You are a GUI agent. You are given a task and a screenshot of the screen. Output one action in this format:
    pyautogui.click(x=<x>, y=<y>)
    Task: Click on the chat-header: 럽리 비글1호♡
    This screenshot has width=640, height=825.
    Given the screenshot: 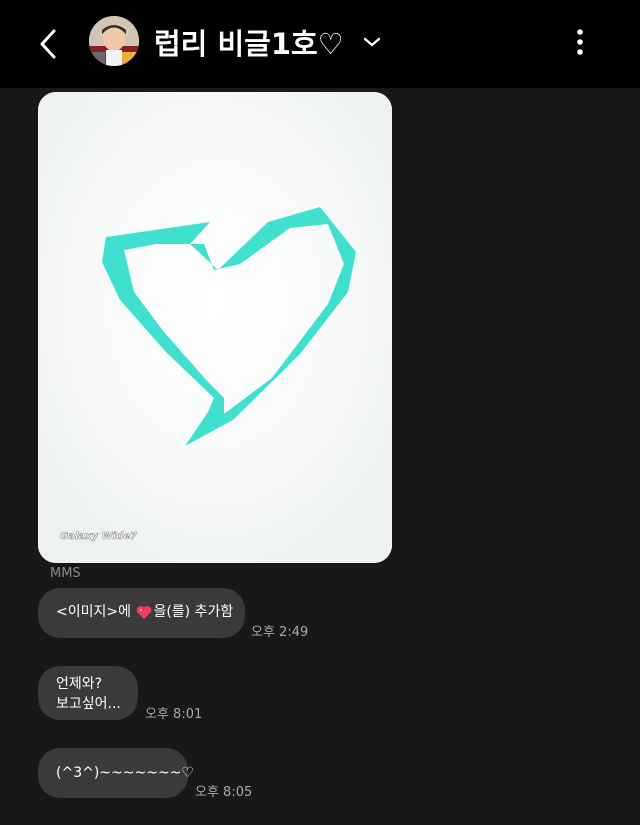 What is the action you would take?
    pyautogui.click(x=320, y=44)
    